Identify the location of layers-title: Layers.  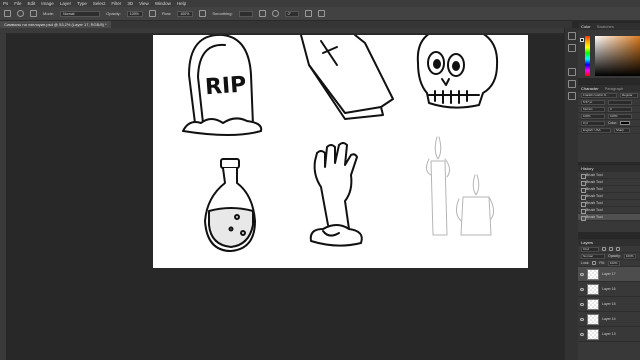
(587, 242).